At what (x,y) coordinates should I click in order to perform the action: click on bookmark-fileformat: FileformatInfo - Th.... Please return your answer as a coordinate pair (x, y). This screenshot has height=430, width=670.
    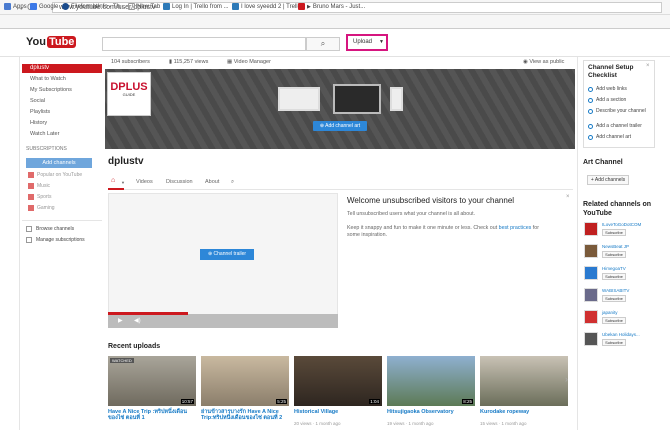
    Looking at the image, I should click on (93, 6).